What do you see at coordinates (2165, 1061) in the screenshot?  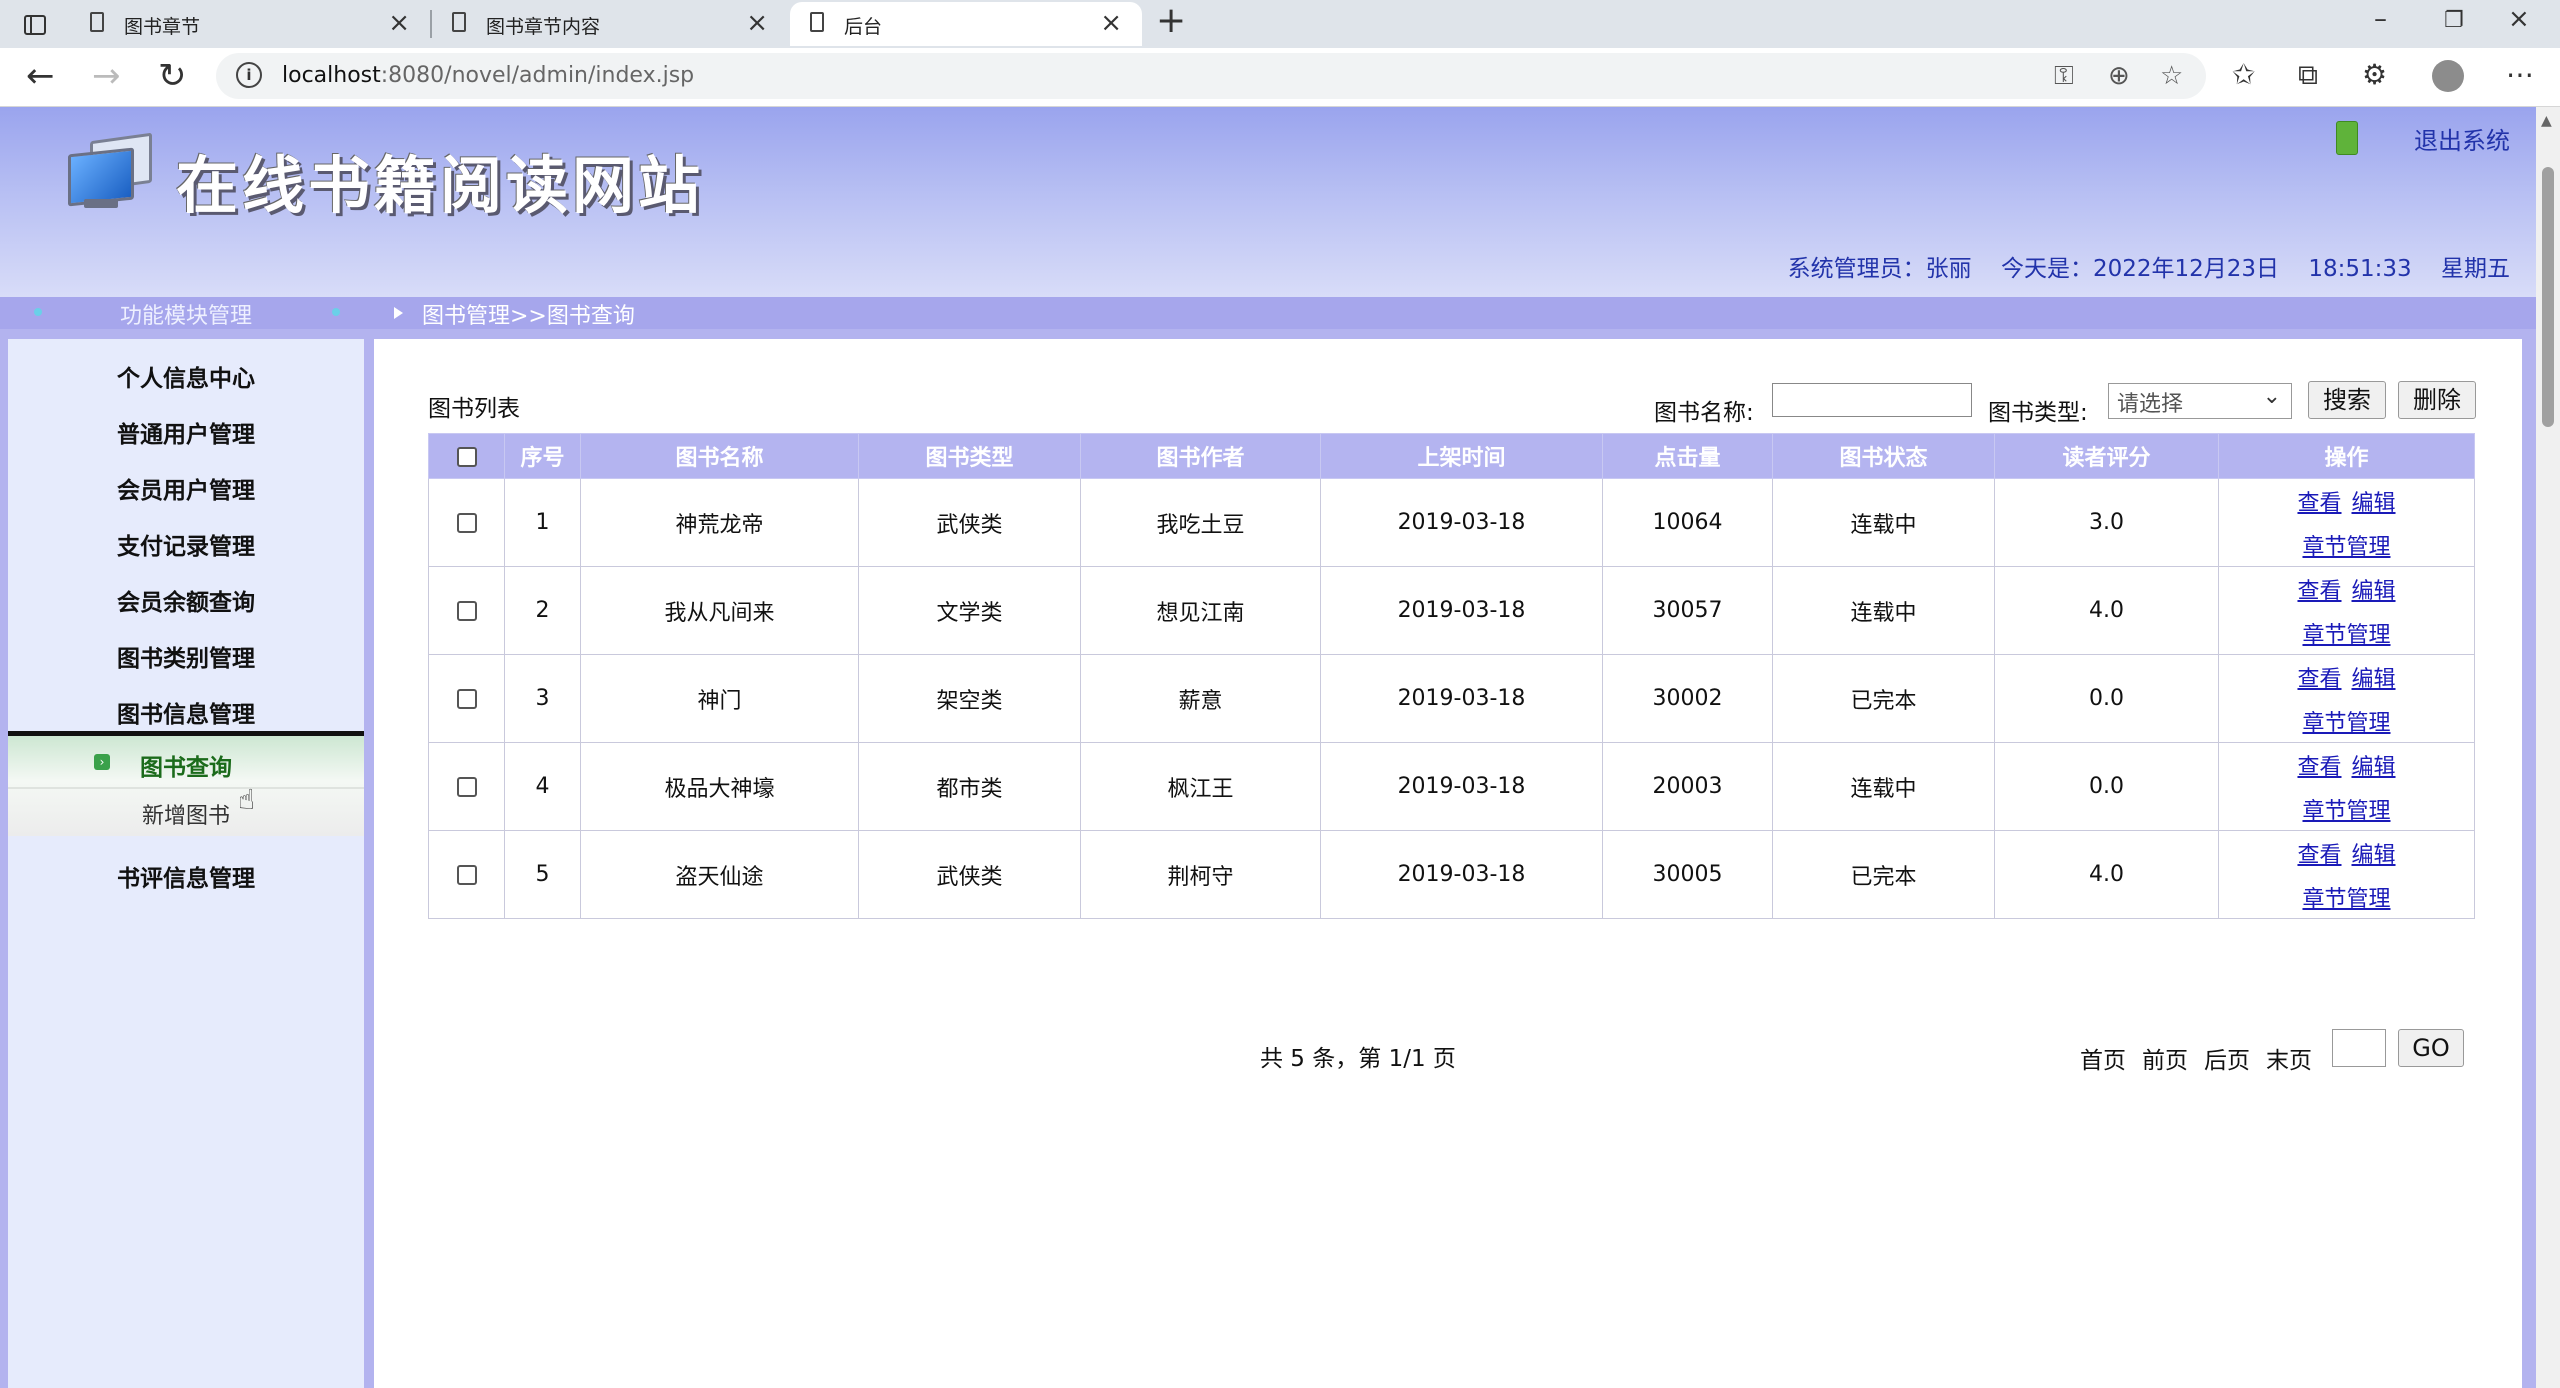 I see `prev-page-link: 前页` at bounding box center [2165, 1061].